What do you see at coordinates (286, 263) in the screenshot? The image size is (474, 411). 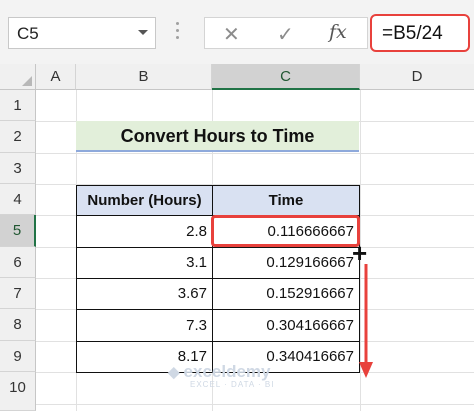 I see `table-cell-time: 0.129166667` at bounding box center [286, 263].